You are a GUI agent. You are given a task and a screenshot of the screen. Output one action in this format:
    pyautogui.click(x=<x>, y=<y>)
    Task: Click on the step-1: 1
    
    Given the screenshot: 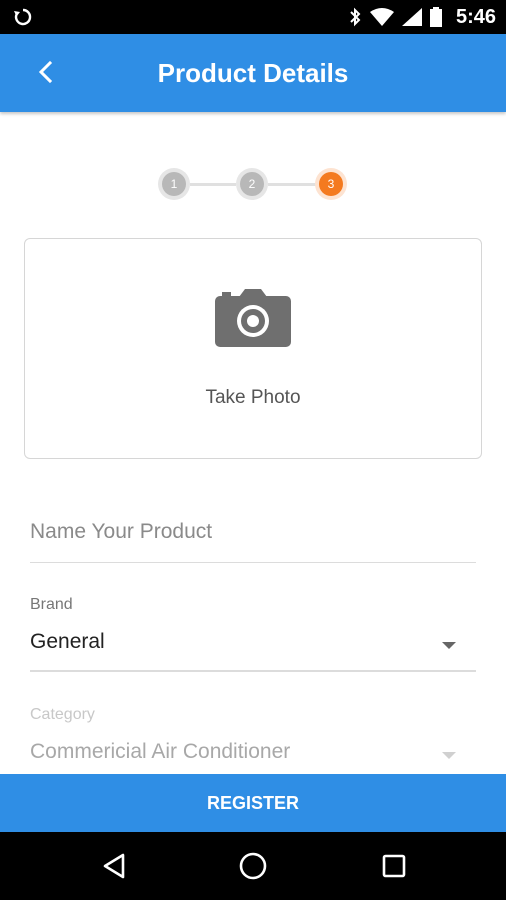 What is the action you would take?
    pyautogui.click(x=174, y=184)
    